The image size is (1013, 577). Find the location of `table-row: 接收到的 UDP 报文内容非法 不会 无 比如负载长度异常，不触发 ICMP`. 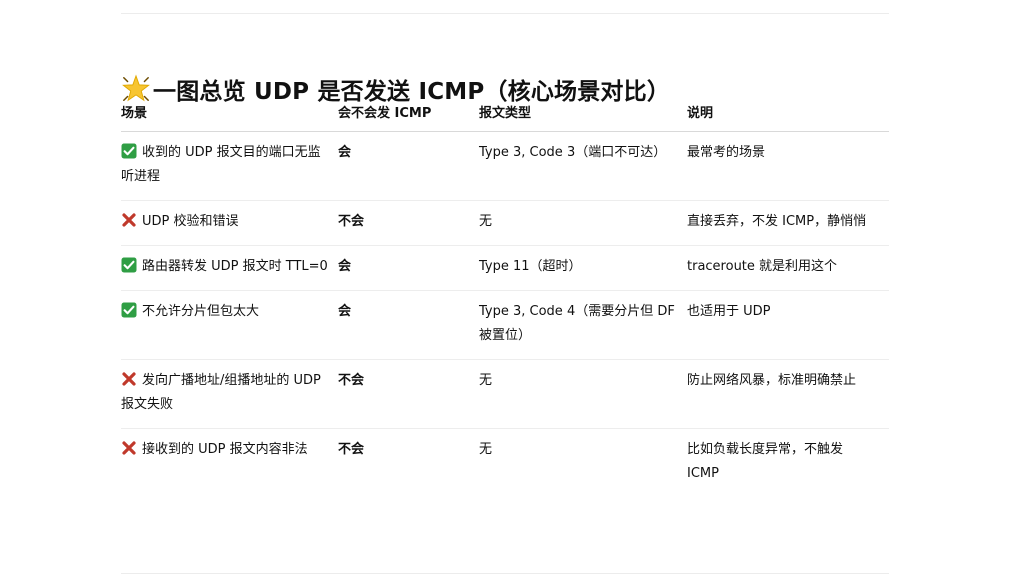

table-row: 接收到的 UDP 报文内容非法 不会 无 比如负载长度异常，不触发 ICMP is located at coordinates (505, 463).